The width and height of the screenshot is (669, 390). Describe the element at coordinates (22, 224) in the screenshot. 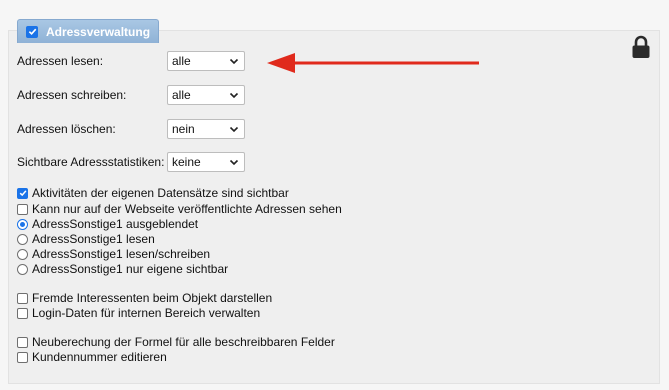

I see `radio-checked` at that location.